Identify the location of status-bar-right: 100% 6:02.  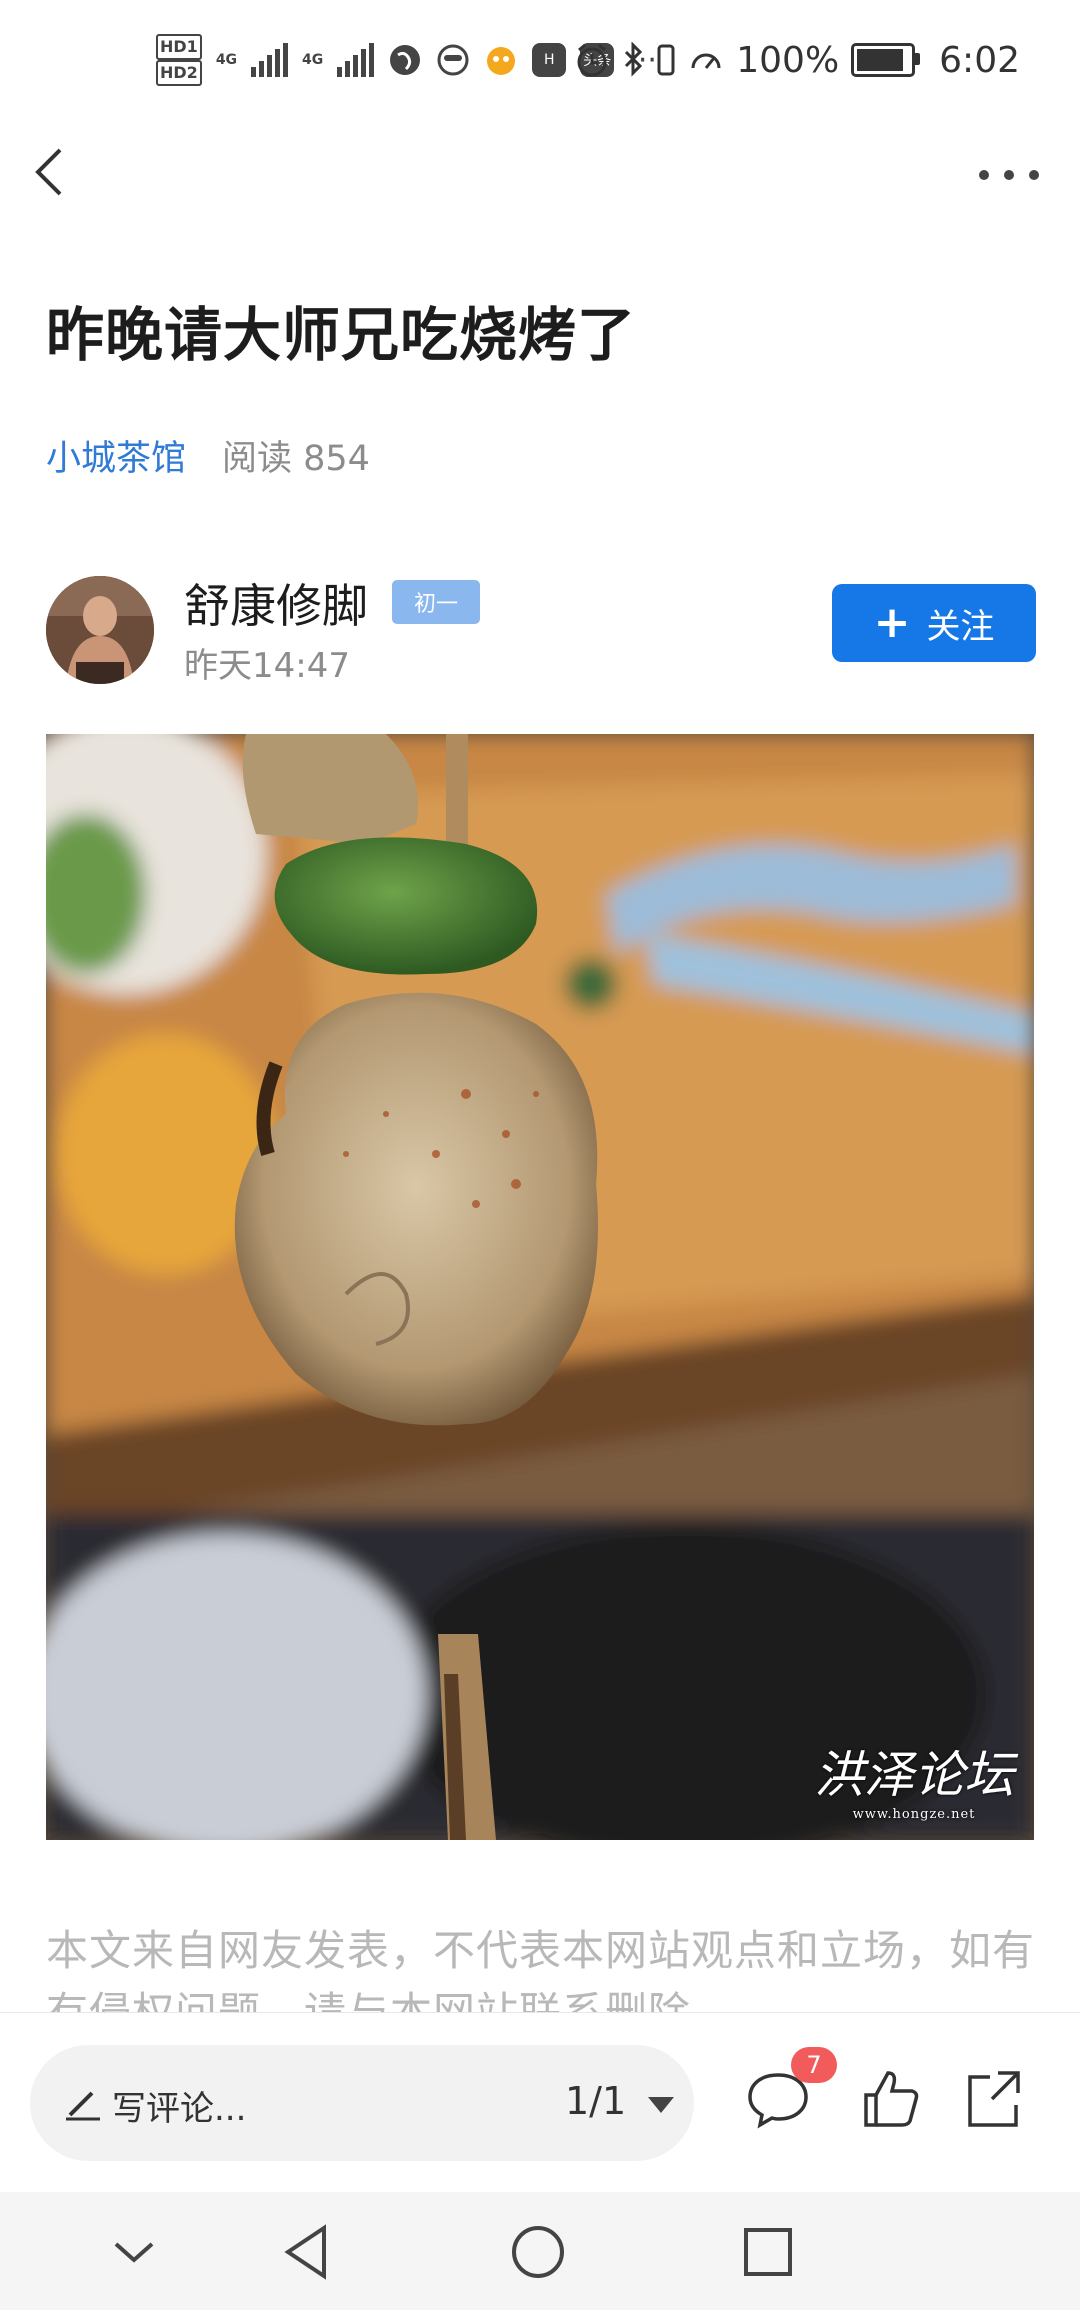
(797, 60).